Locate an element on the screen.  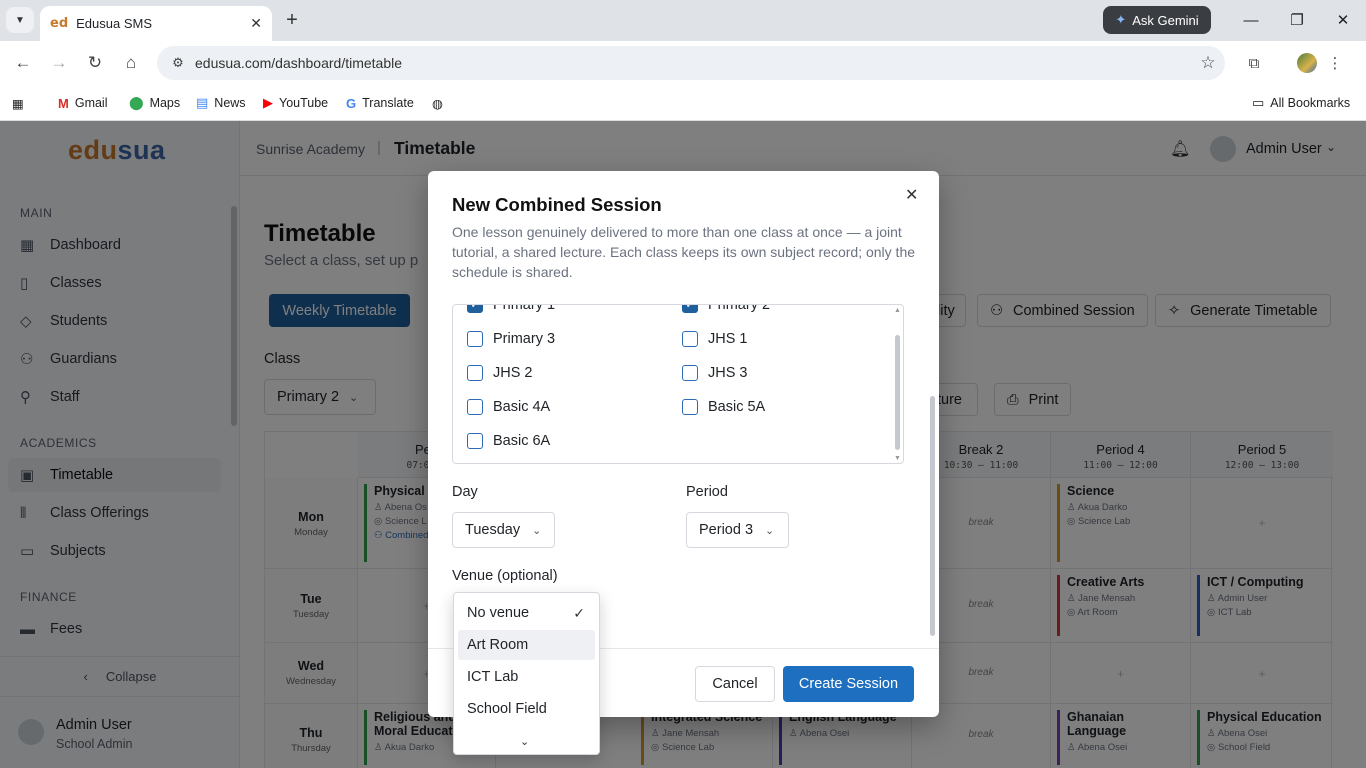
scroll-up-arrow-icon: ▲ is located at coordinates (897, 310).